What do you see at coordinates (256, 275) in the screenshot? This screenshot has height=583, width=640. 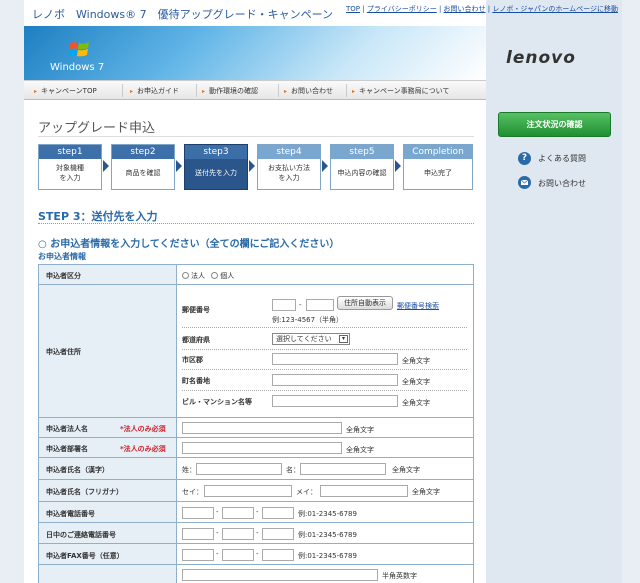 I see `row-applicant-type: 申込者区分 法人 個人` at bounding box center [256, 275].